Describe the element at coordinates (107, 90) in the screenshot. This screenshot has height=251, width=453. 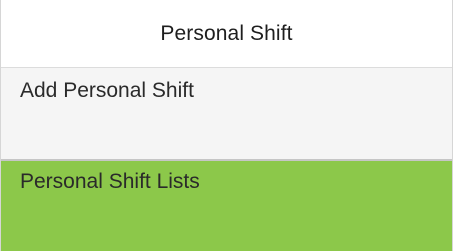
I see `menu-item-label: Add Personal Shift` at that location.